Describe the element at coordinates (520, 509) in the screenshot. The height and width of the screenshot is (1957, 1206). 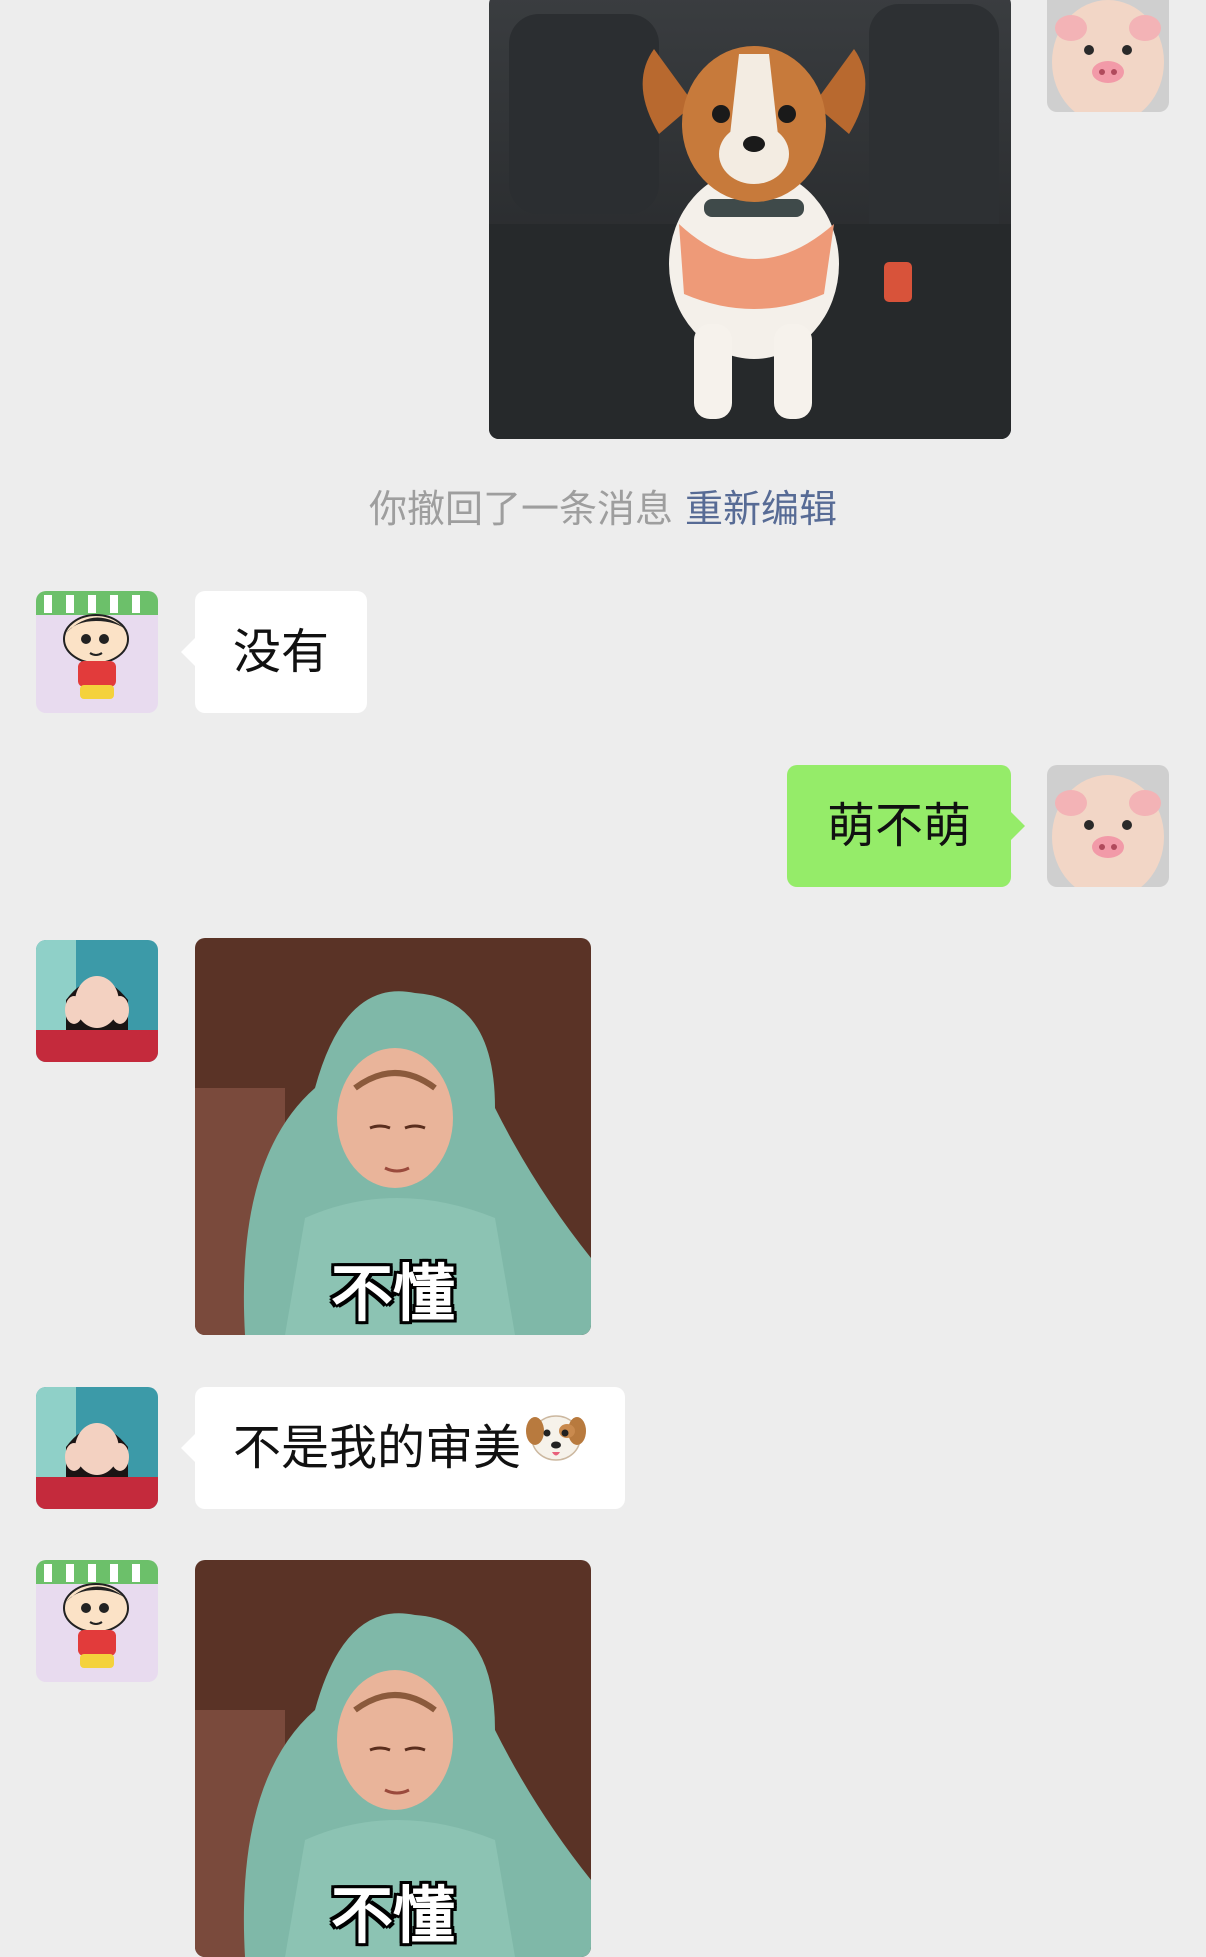
I see `recall-notice-text: 你撤回了一条消息` at that location.